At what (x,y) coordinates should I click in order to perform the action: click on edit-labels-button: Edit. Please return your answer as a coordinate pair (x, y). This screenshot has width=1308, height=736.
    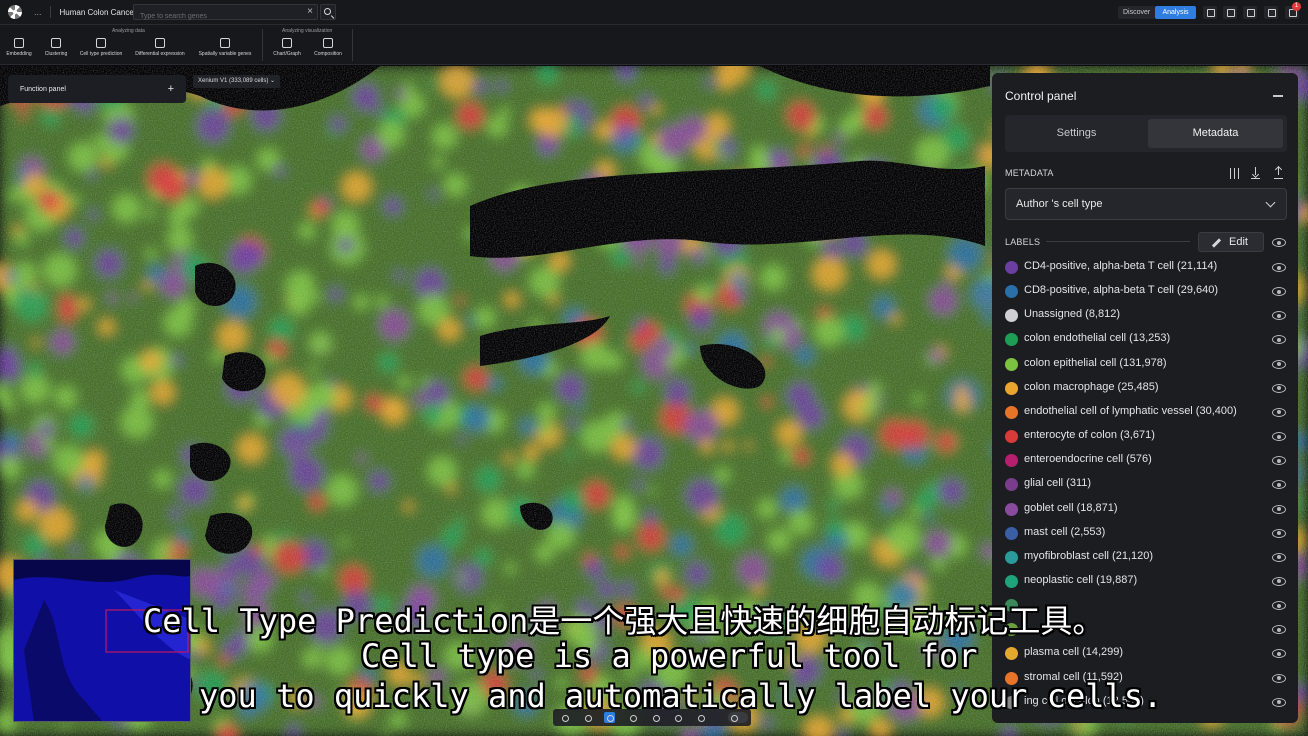
    Looking at the image, I should click on (1231, 242).